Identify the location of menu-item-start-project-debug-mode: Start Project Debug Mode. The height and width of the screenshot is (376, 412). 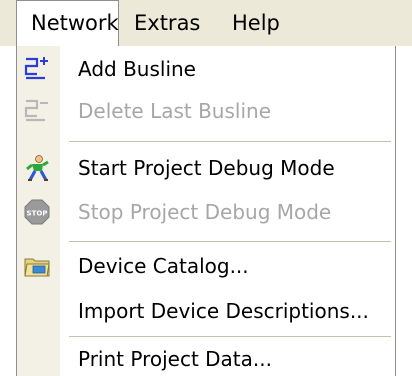
(206, 168).